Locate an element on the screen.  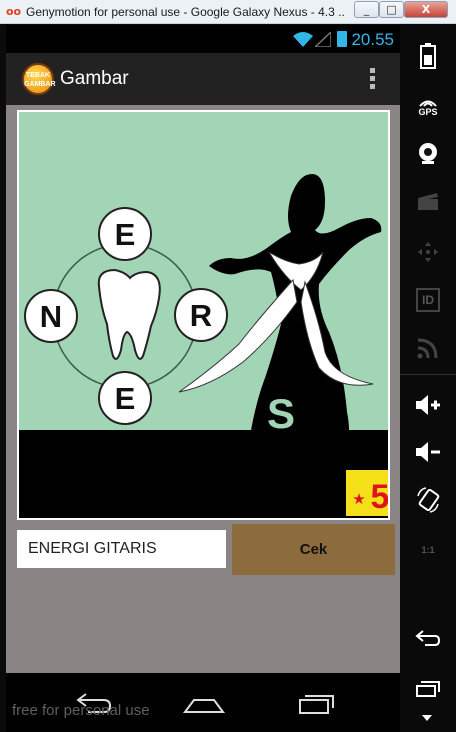
remote-control-icon is located at coordinates (428, 252).